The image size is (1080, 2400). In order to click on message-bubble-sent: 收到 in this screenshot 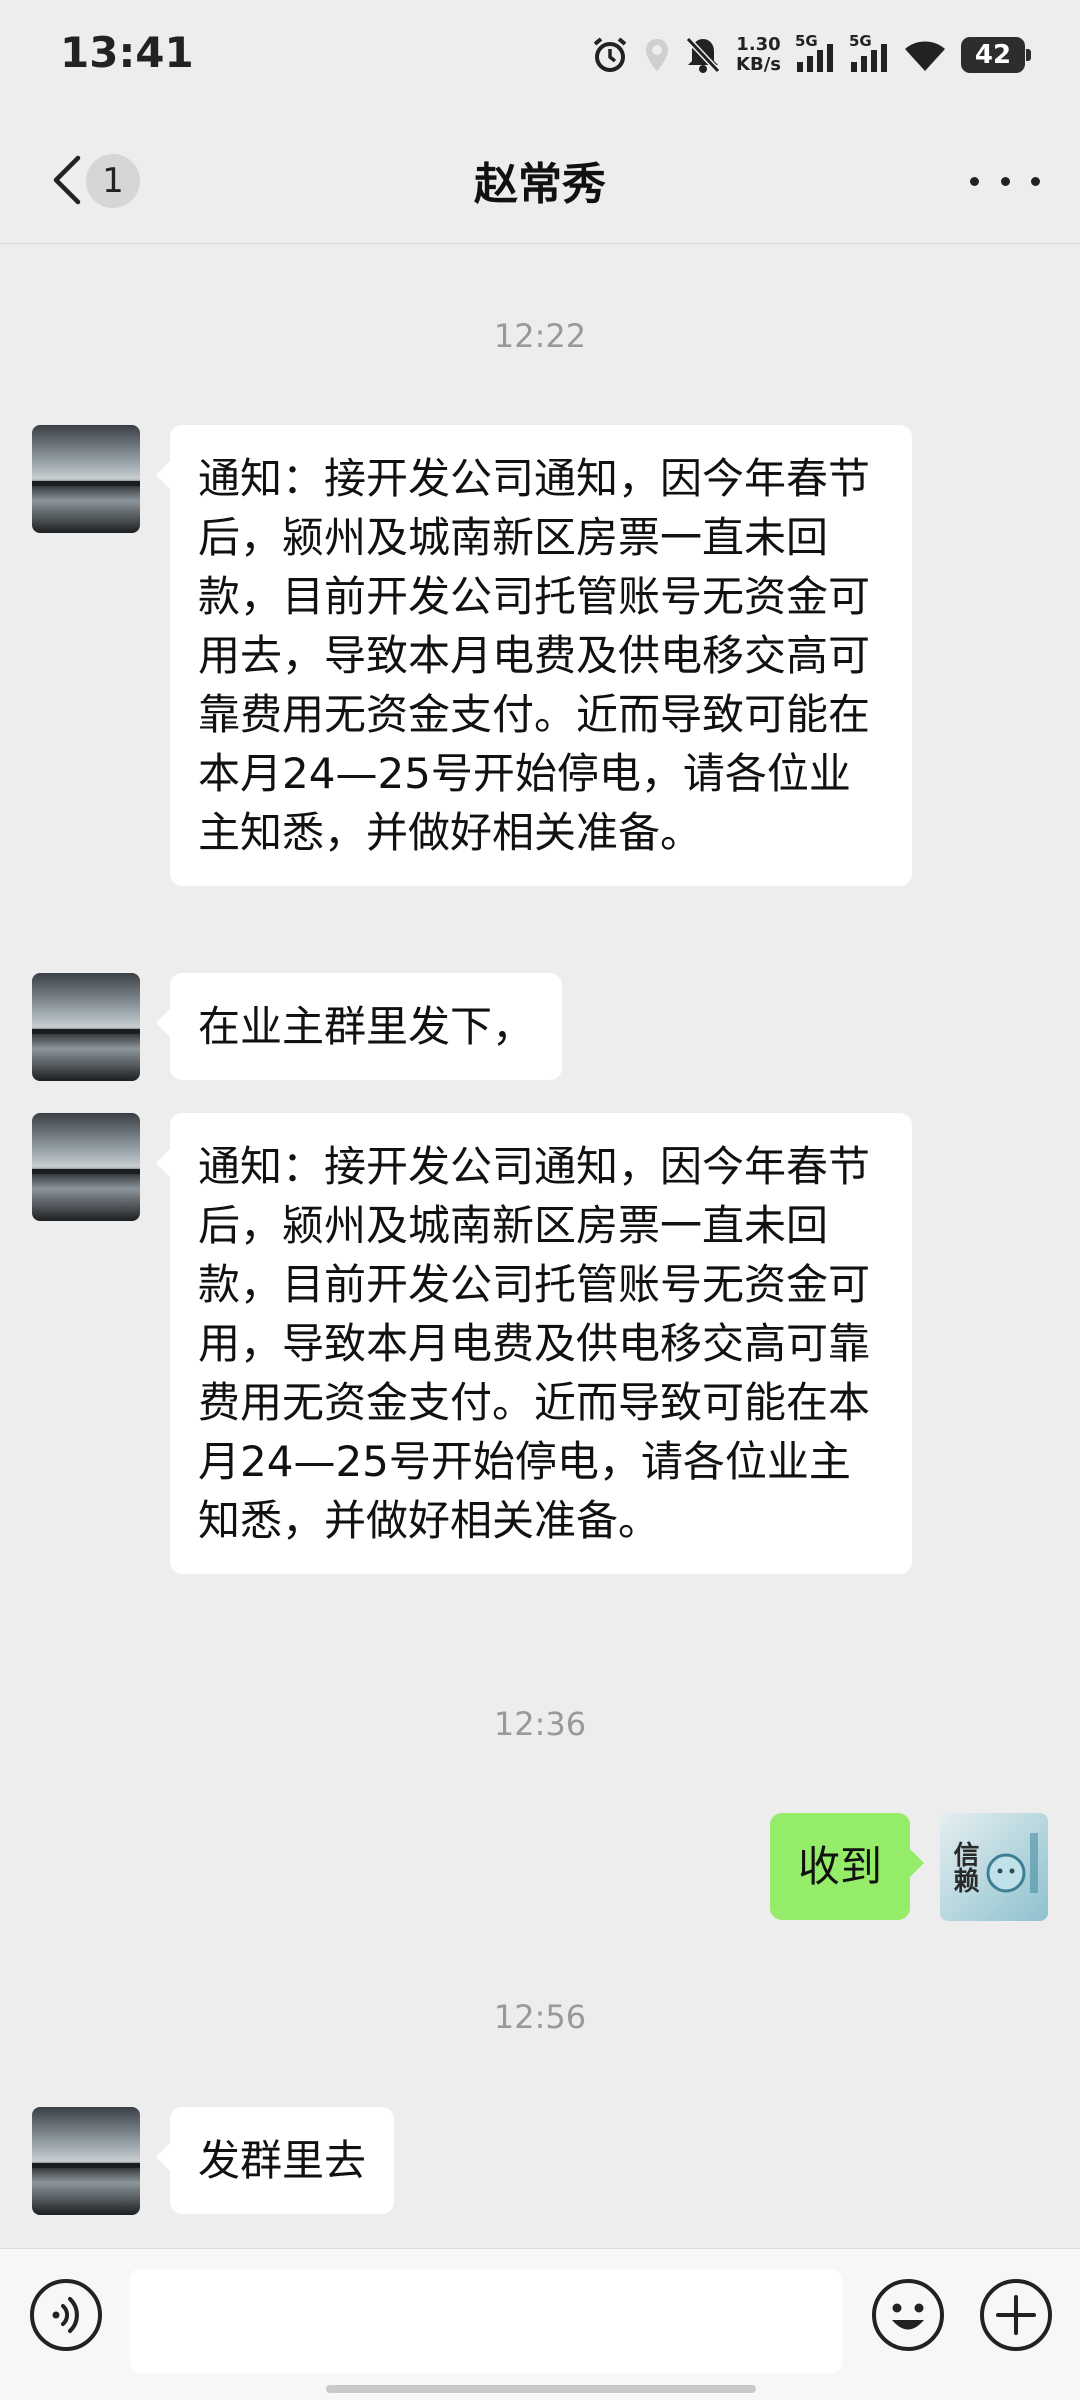, I will do `click(847, 1866)`.